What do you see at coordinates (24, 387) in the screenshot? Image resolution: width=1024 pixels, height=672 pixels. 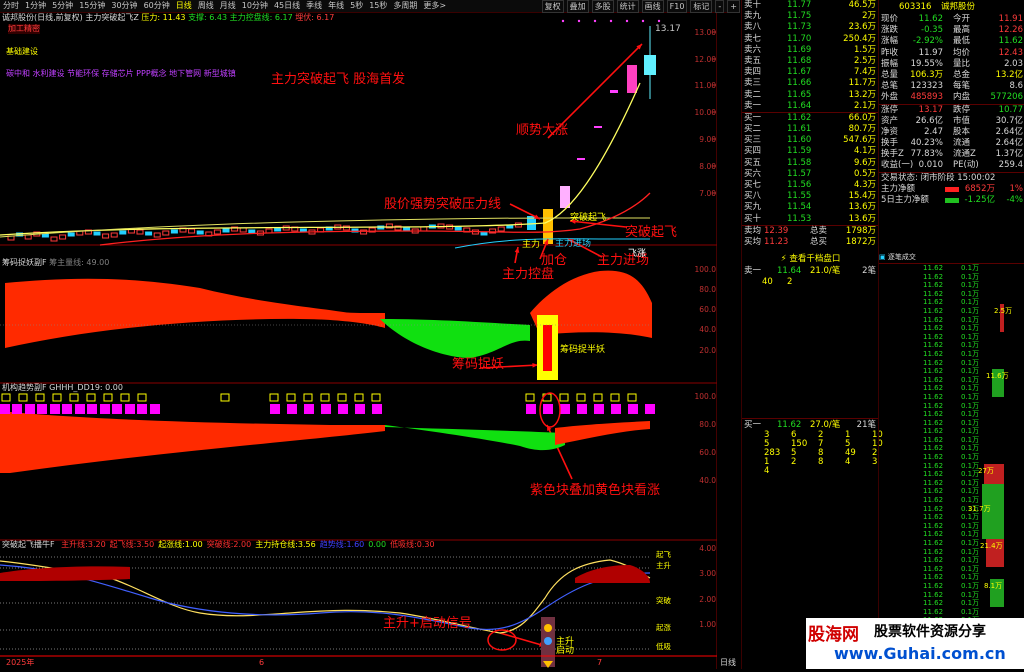 I see `panel3-name: 机构趋势副F` at bounding box center [24, 387].